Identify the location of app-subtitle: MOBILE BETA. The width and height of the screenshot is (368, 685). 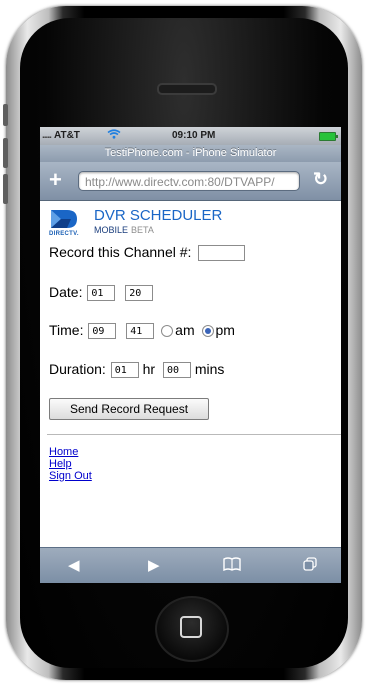
(124, 230).